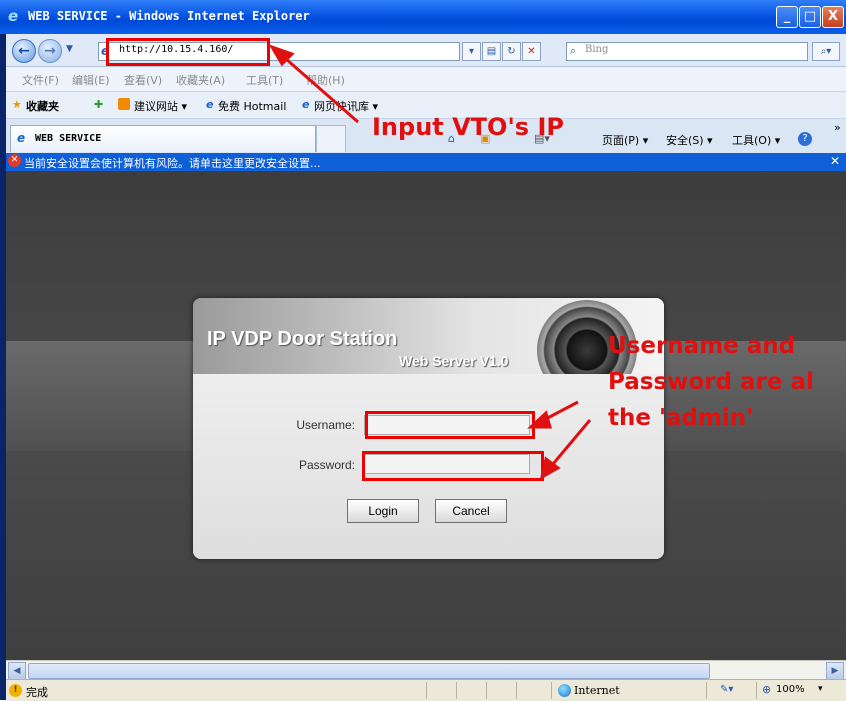 The width and height of the screenshot is (846, 701). What do you see at coordinates (681, 418) in the screenshot?
I see `credential-annotation-line3: the 'admin'` at bounding box center [681, 418].